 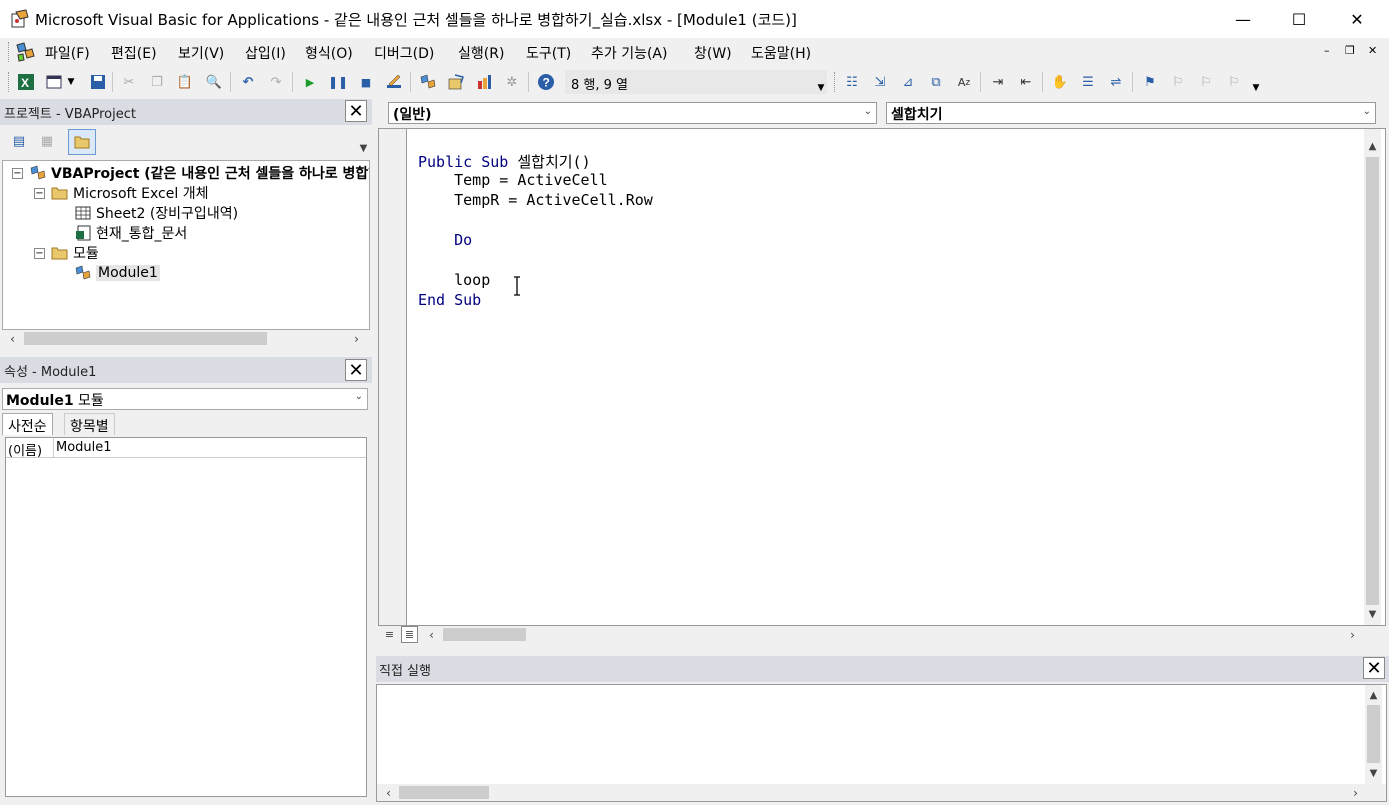 What do you see at coordinates (389, 634) in the screenshot?
I see `procedure-view-icon: ≡` at bounding box center [389, 634].